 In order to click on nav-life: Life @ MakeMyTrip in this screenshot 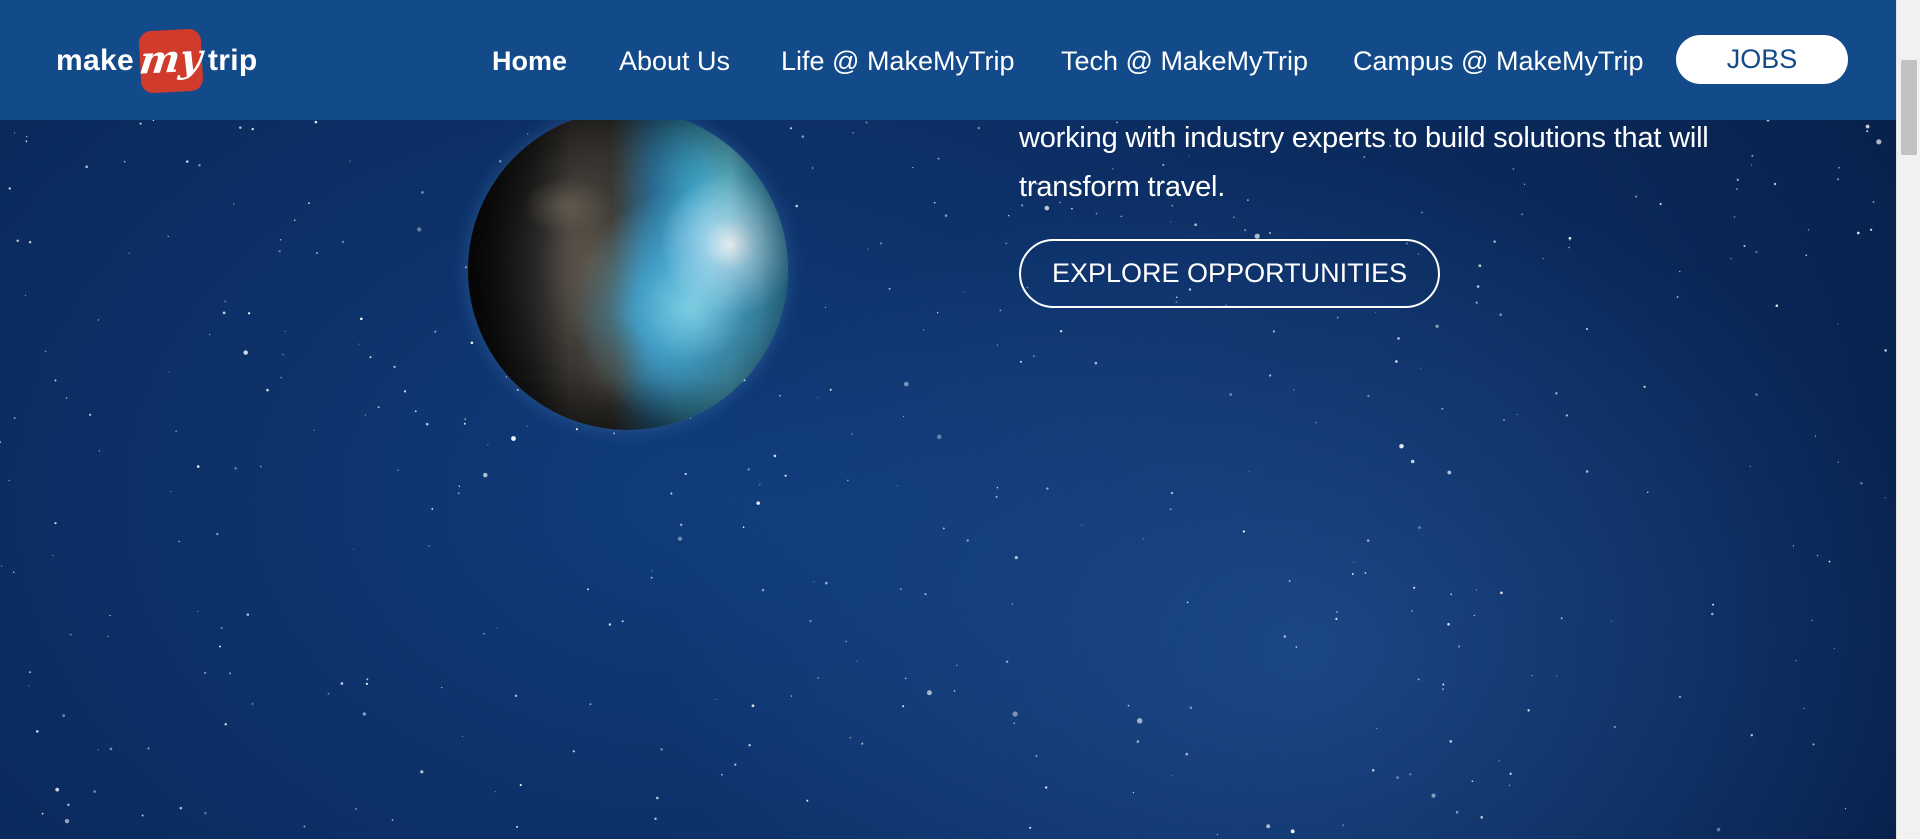, I will do `click(897, 61)`.